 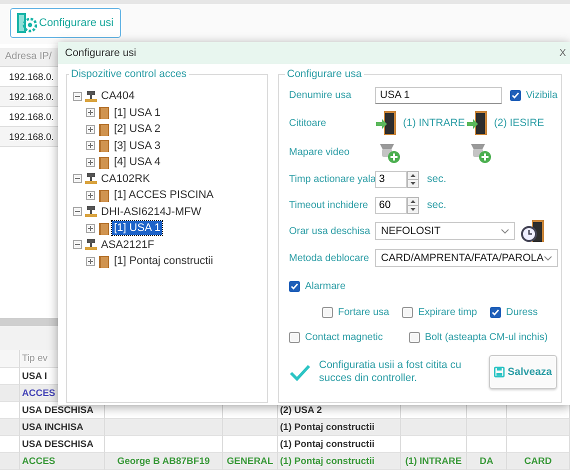 What do you see at coordinates (137, 145) in the screenshot?
I see `tree-item: [3] USA 3` at bounding box center [137, 145].